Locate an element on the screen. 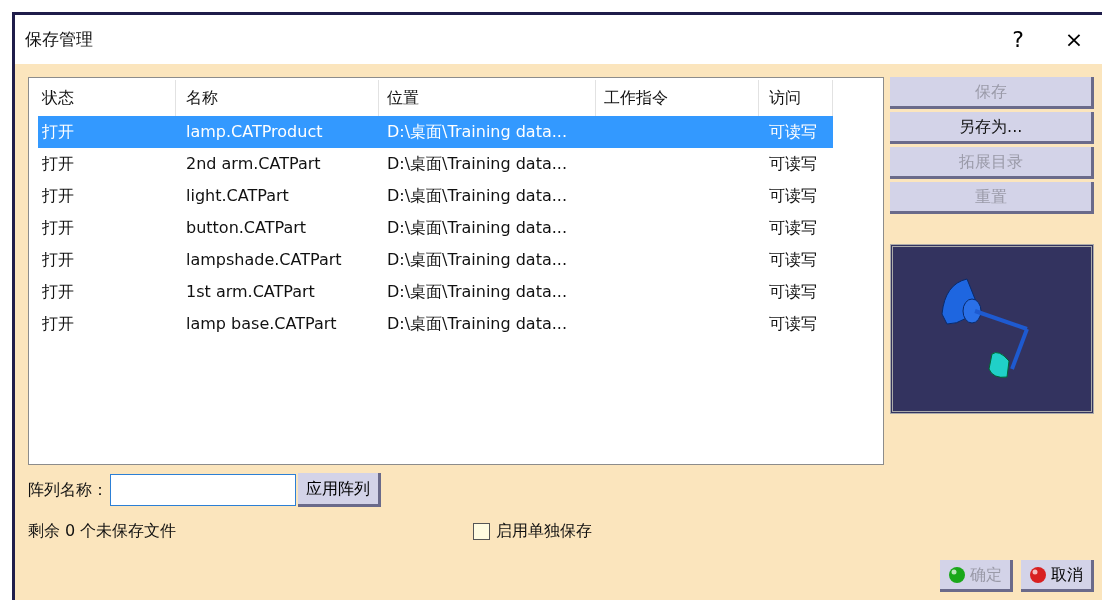  table-cell: light.CATPart is located at coordinates (237, 195).